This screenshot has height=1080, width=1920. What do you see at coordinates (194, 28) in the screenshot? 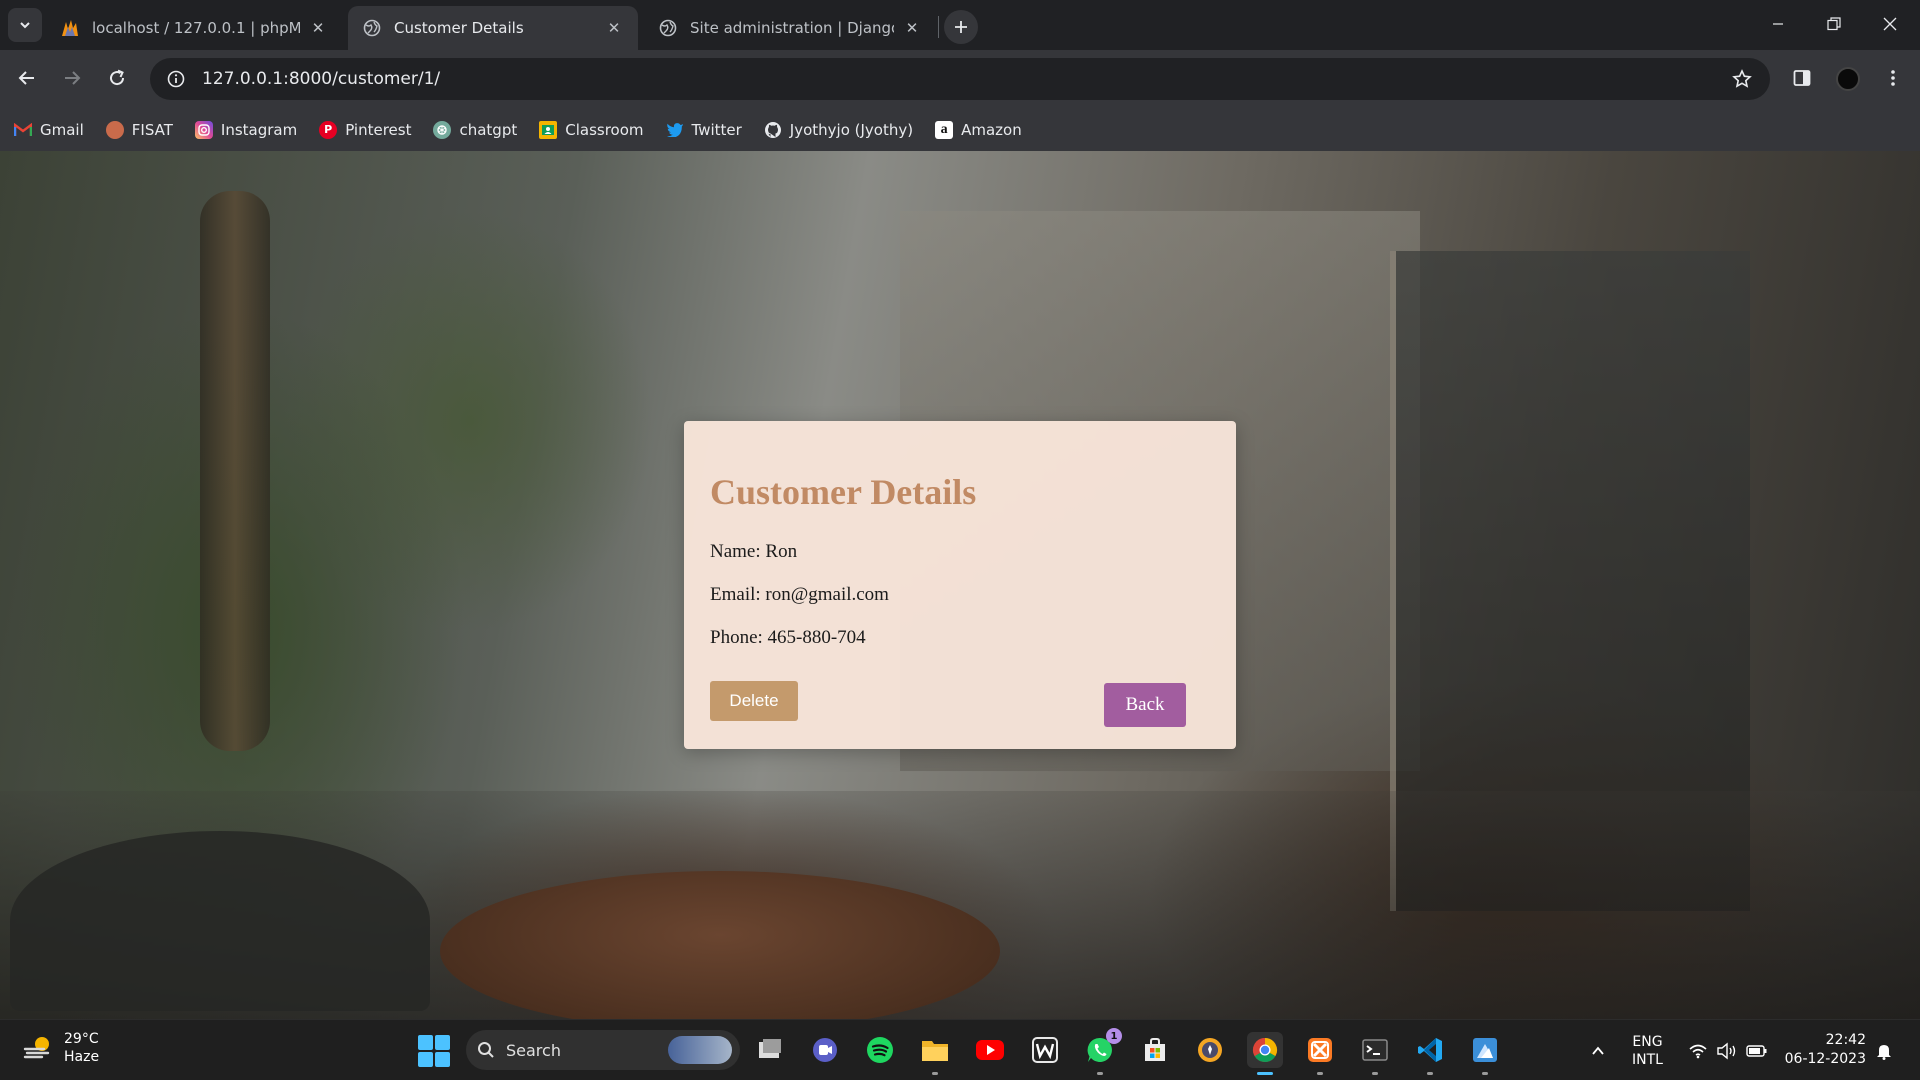
I see `tab-phpmyadmin: localhost / 127.0.0.1 | phpMyAd ✕` at bounding box center [194, 28].